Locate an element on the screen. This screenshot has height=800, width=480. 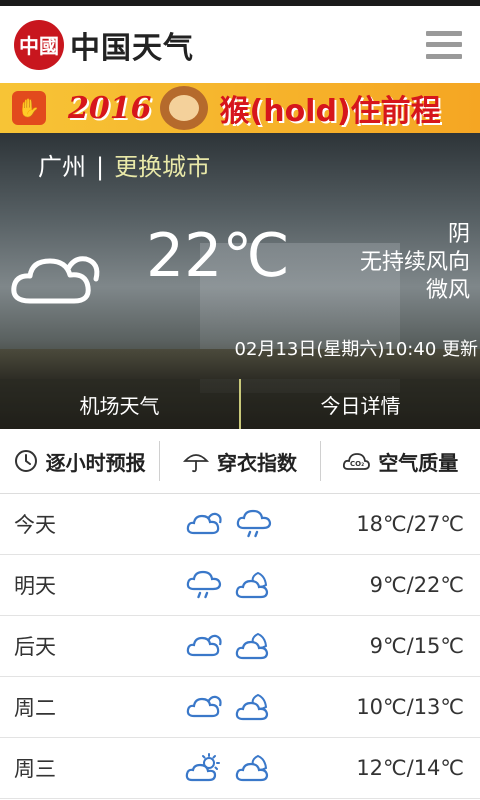
forecast-row: 后天 9℃/15℃ is located at coordinates (240, 646).